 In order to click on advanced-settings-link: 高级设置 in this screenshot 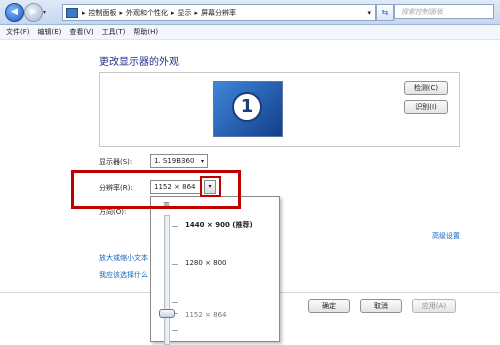, I will do `click(446, 236)`.